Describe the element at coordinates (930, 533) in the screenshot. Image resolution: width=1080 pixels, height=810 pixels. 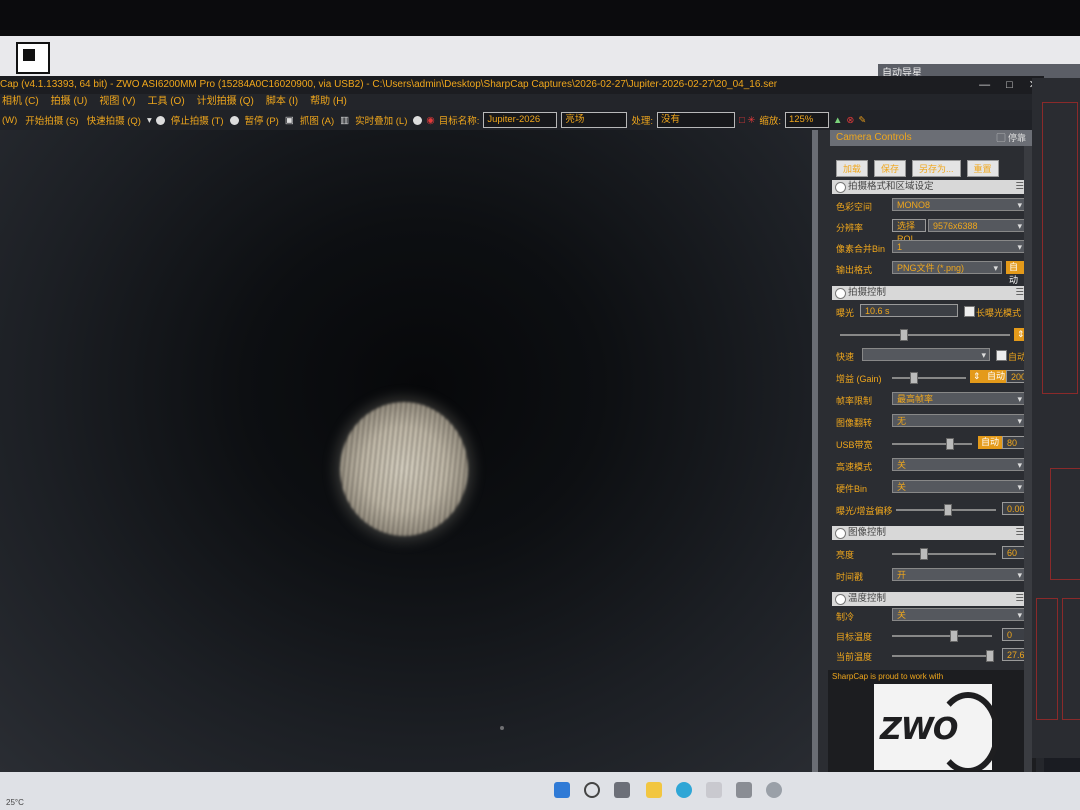
I see `section-image-control: 图像控制 ☰` at that location.